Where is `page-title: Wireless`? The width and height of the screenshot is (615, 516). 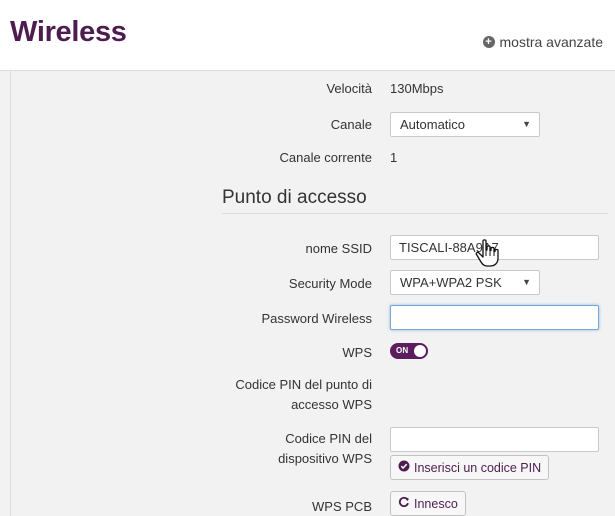
page-title: Wireless is located at coordinates (68, 32).